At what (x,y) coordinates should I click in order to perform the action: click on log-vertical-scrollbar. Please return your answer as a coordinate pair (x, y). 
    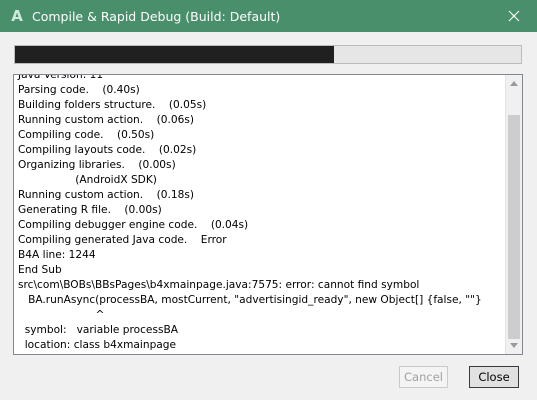
    Looking at the image, I should click on (513, 214).